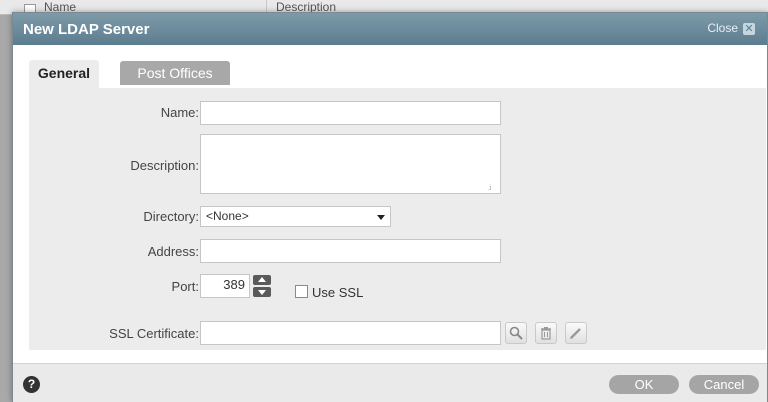 The height and width of the screenshot is (402, 768). I want to click on cancel-button: Cancel, so click(724, 384).